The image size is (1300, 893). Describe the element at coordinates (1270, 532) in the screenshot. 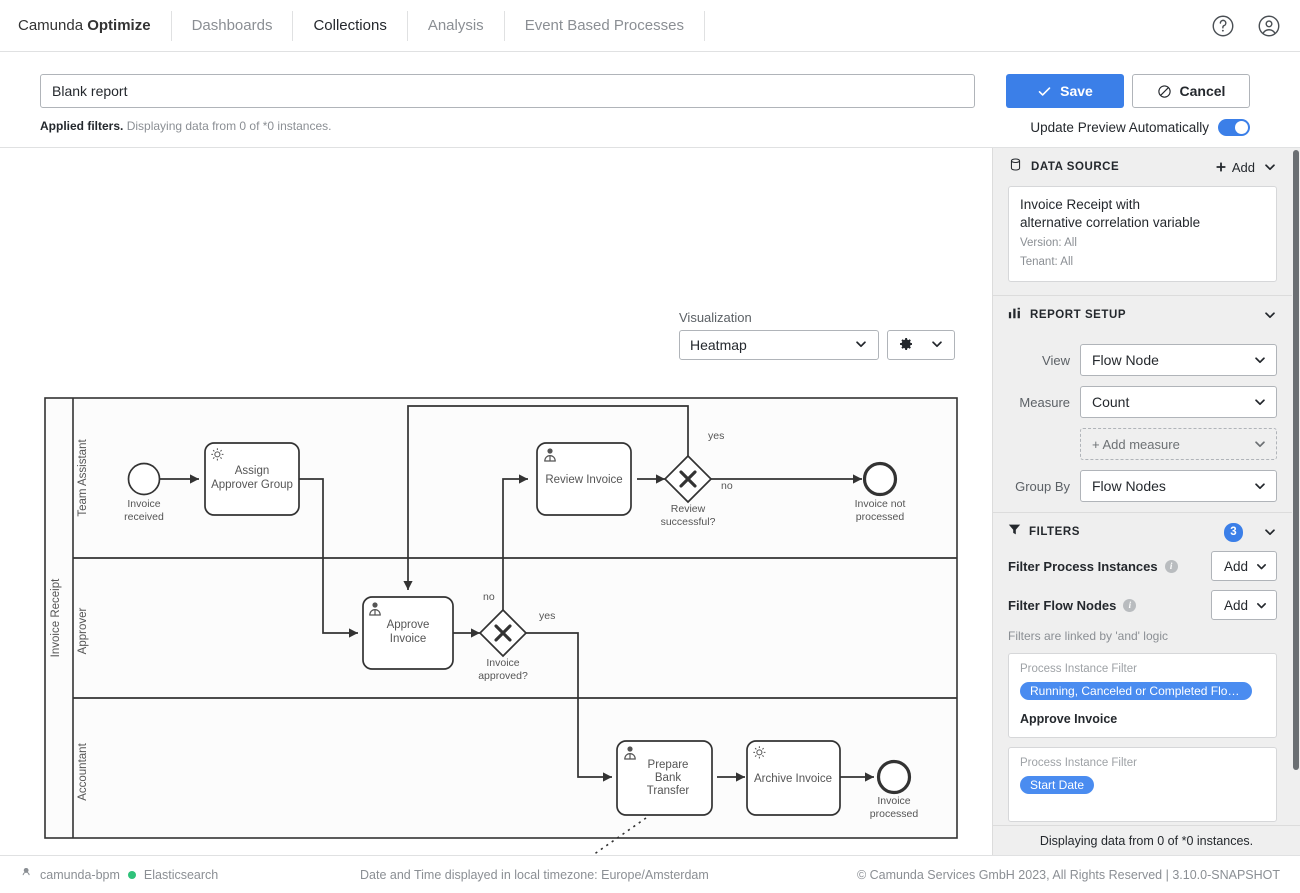

I see `filters-collapse-toggle` at that location.